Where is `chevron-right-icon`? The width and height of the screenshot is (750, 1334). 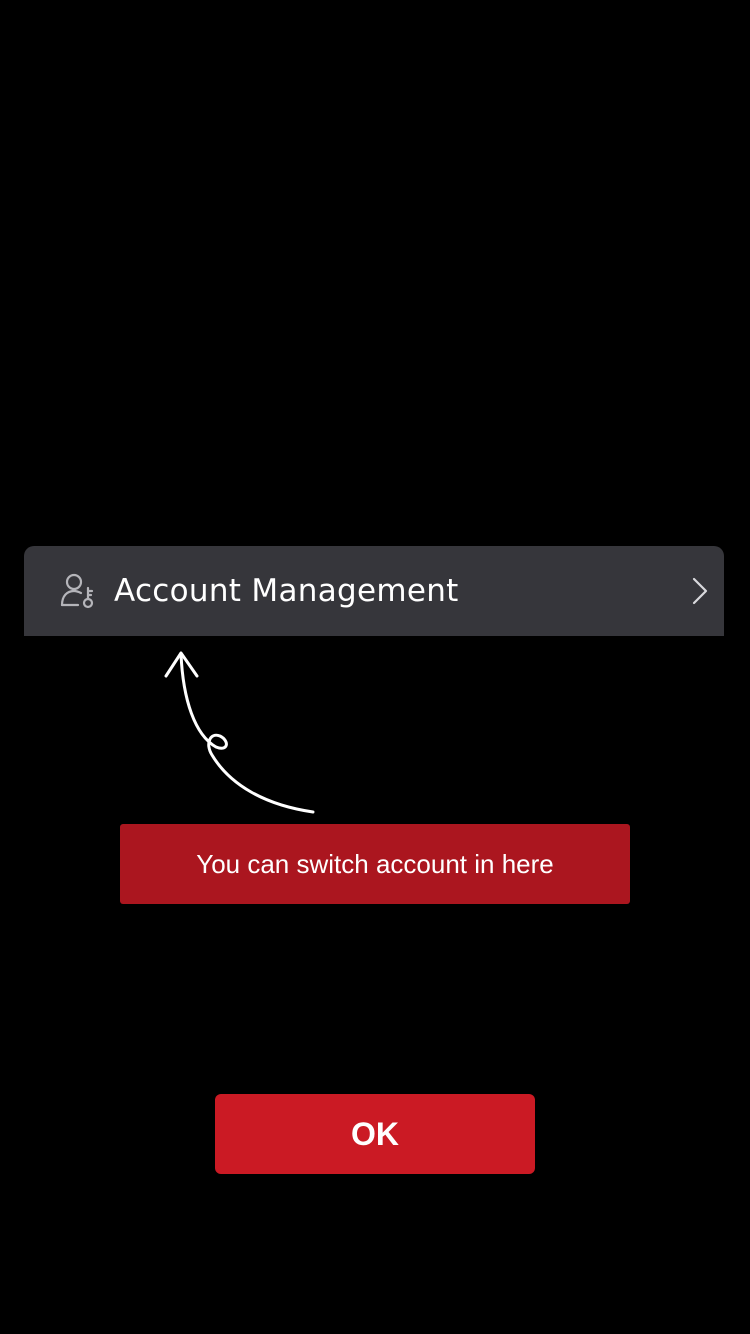
chevron-right-icon is located at coordinates (700, 591).